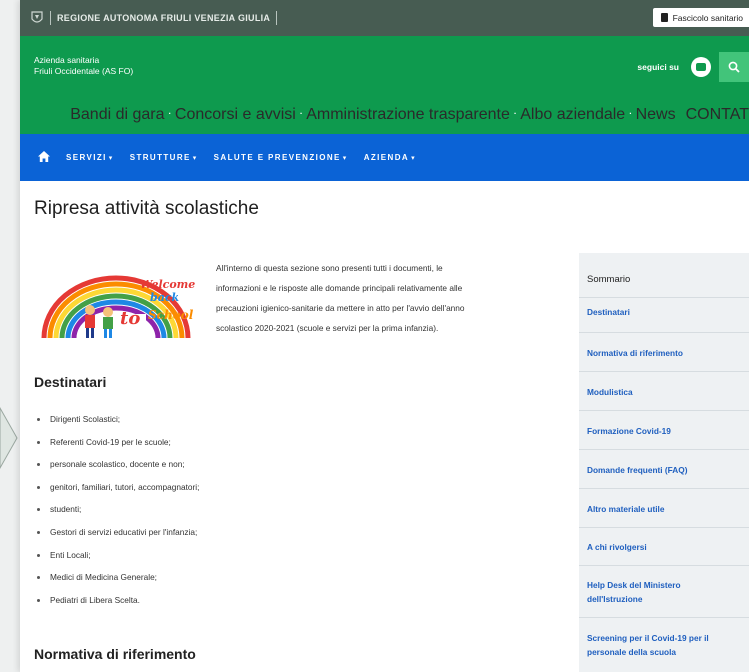  What do you see at coordinates (609, 279) in the screenshot?
I see `sommario-title: Sommario` at bounding box center [609, 279].